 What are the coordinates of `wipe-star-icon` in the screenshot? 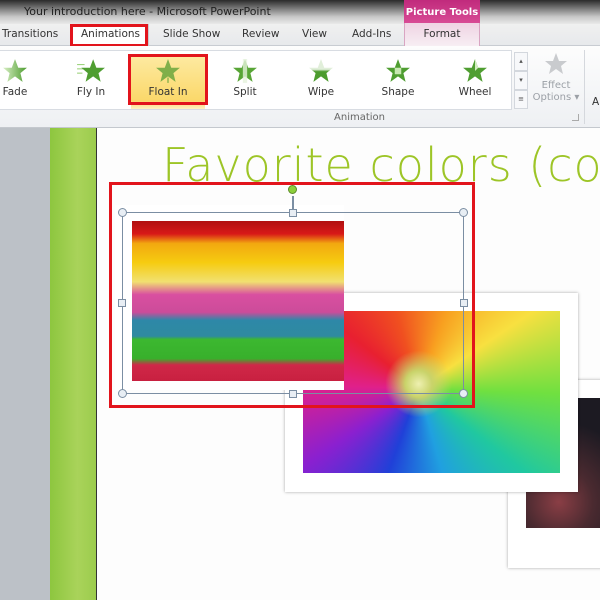 It's located at (321, 70).